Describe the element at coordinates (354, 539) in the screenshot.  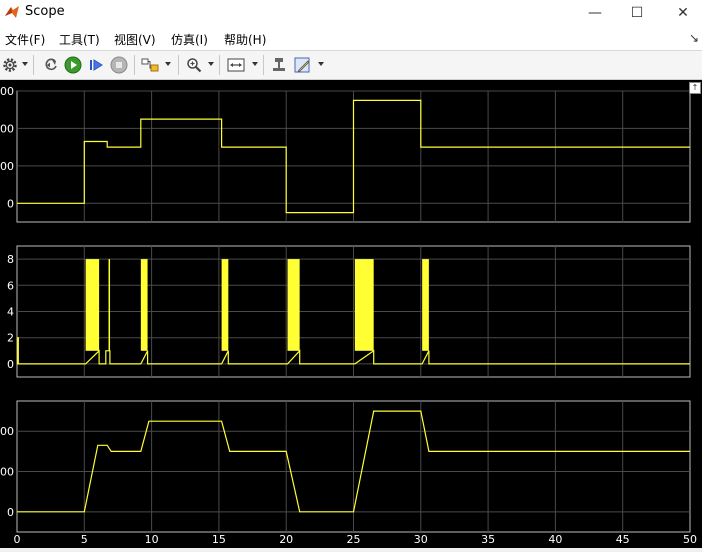
I see `x-tick-label: 25` at that location.